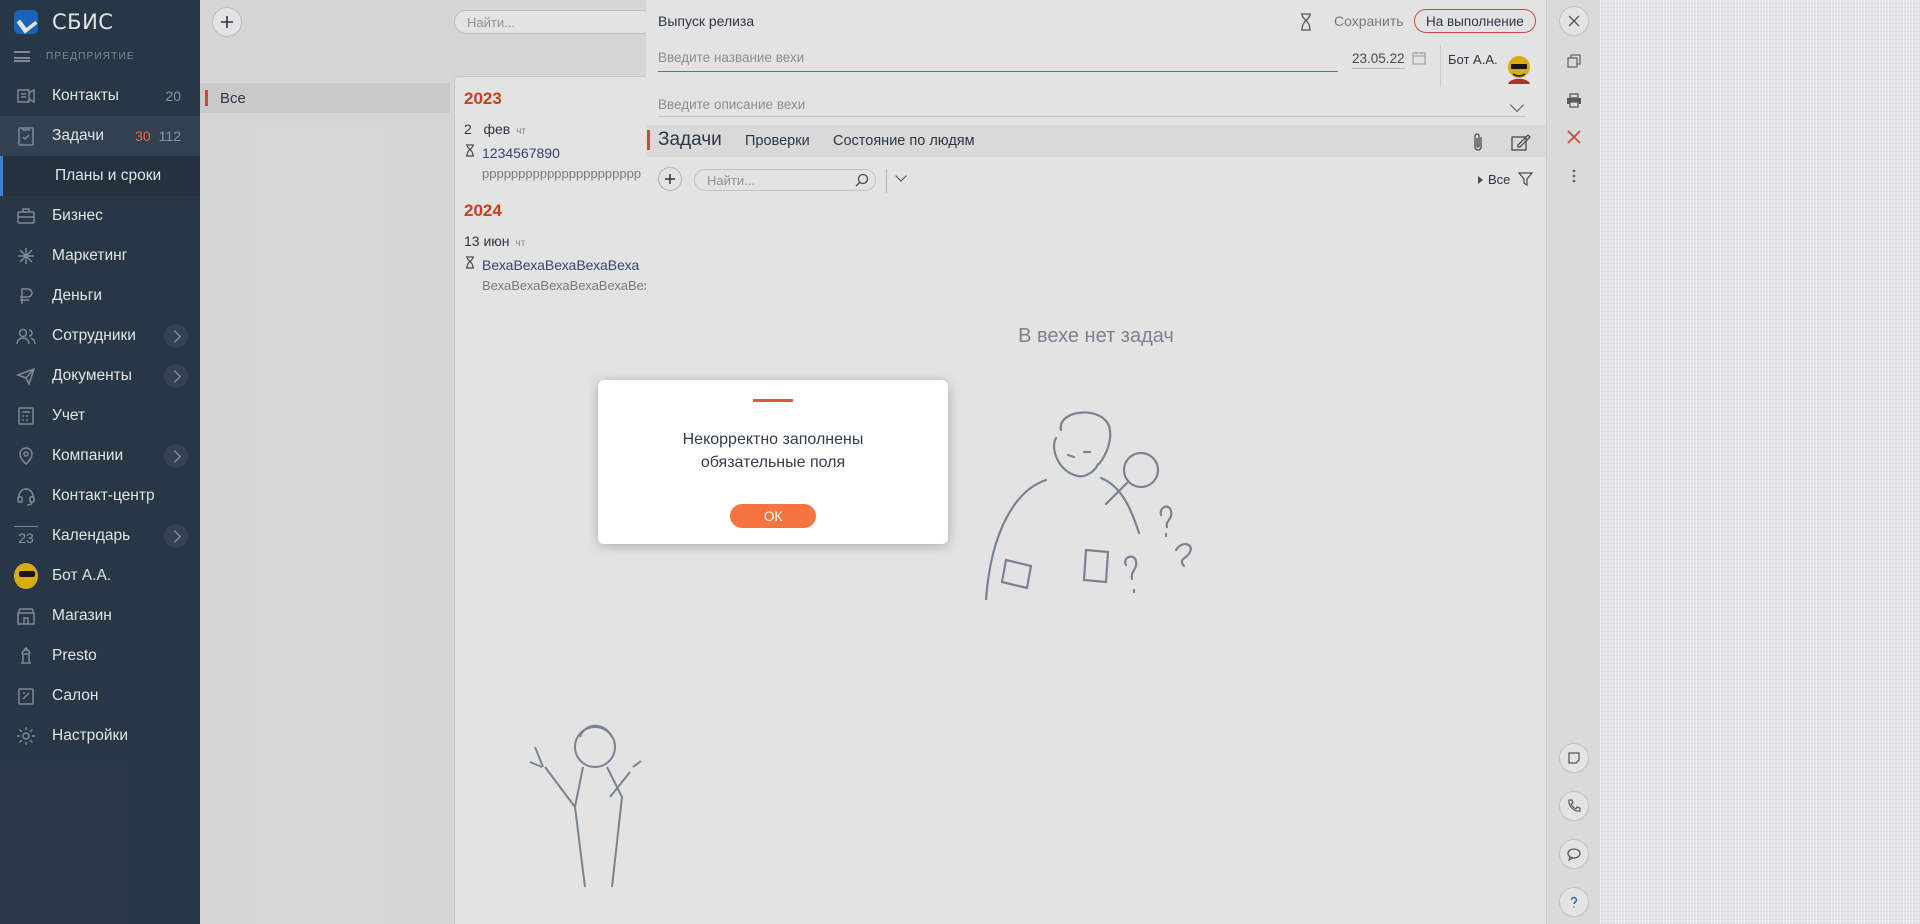  I want to click on dialog-message: Некорректно заполнены обязательные поля, so click(773, 451).